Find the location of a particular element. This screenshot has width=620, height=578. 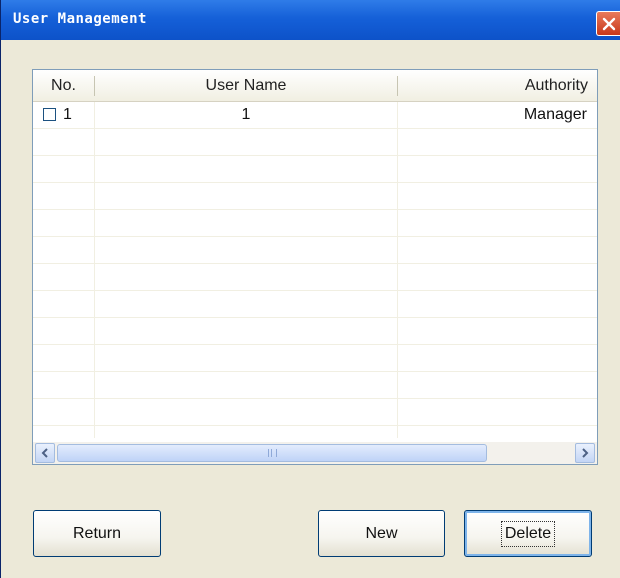

close-button is located at coordinates (608, 23).